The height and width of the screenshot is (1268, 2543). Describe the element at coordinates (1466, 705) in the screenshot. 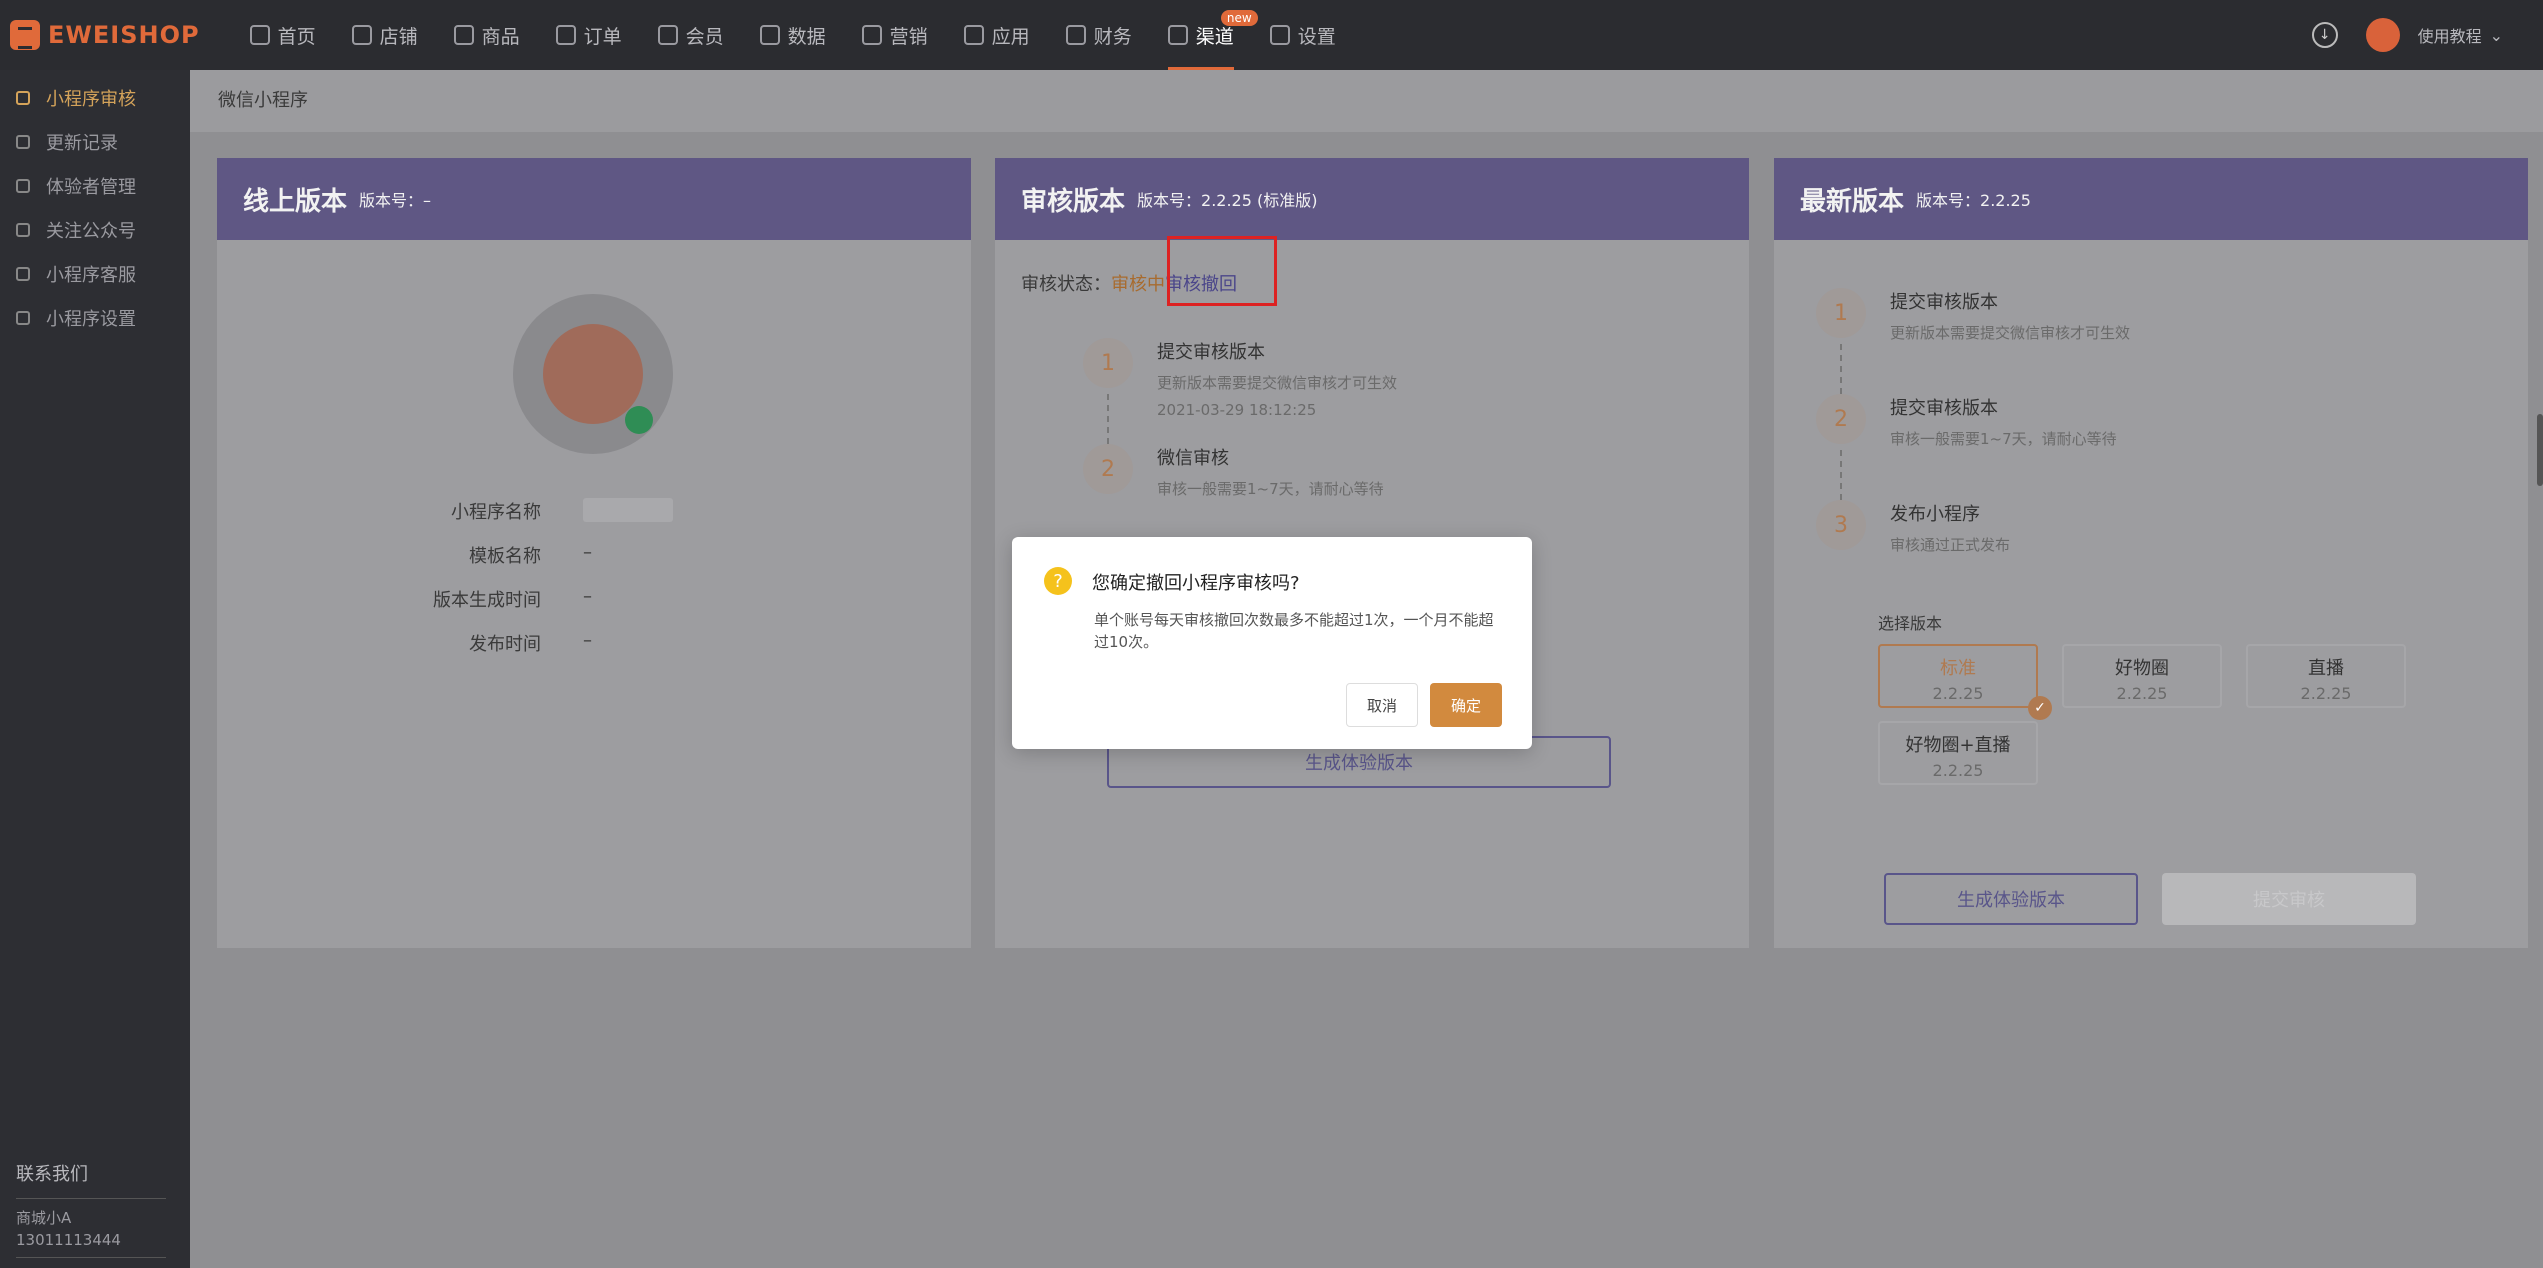

I see `confirm-button: 确定` at that location.